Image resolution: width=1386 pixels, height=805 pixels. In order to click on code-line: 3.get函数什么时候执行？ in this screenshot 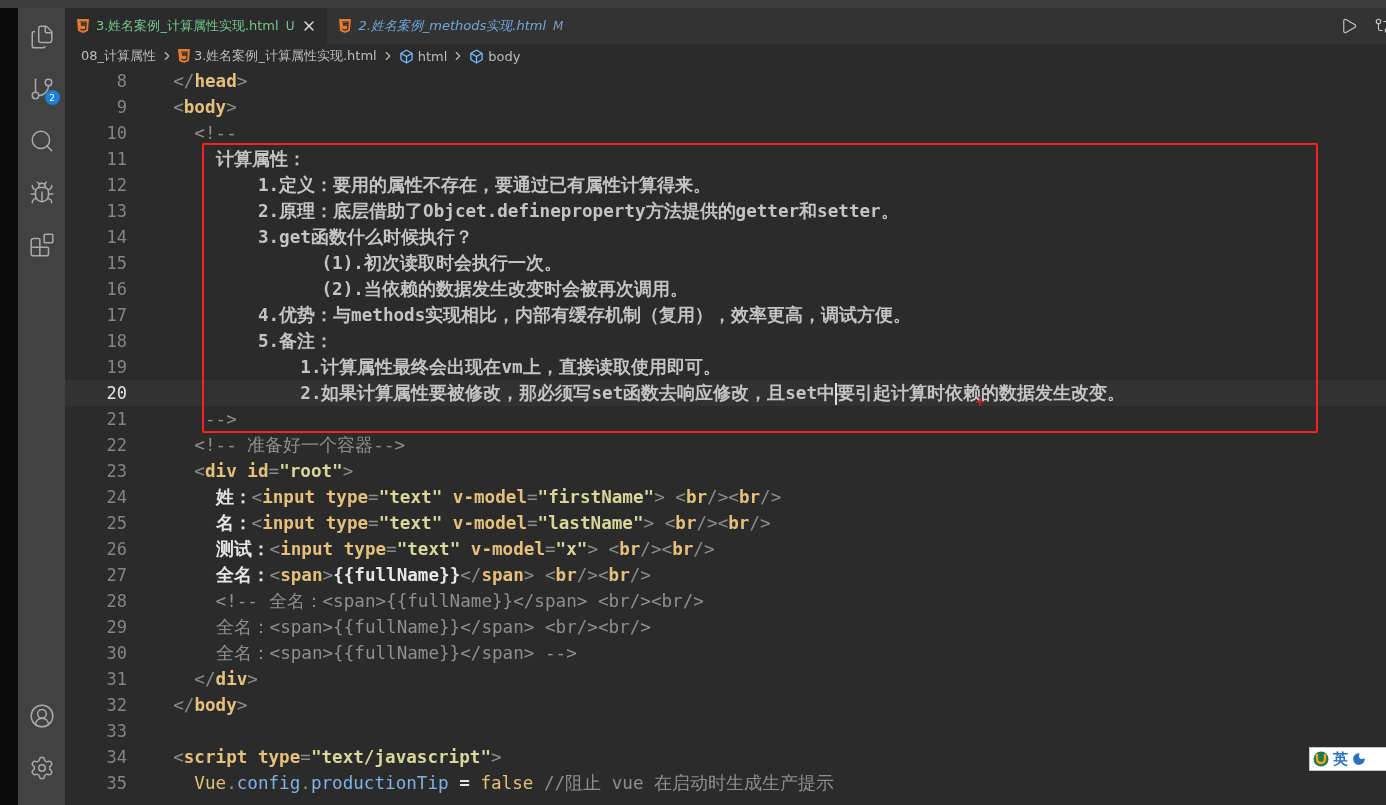, I will do `click(364, 237)`.